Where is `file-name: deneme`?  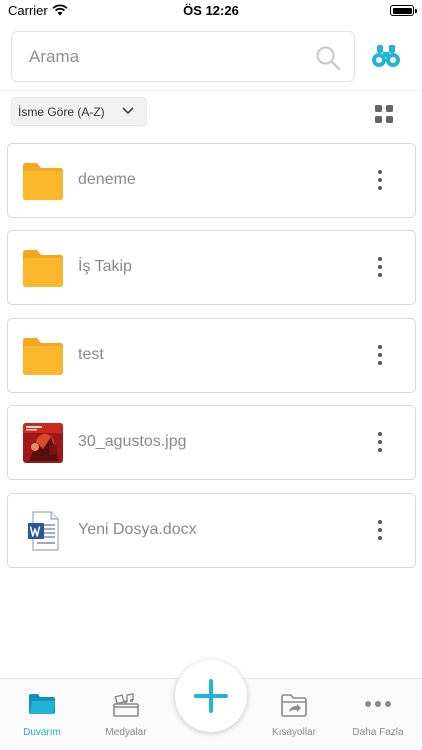
file-name: deneme is located at coordinates (107, 179).